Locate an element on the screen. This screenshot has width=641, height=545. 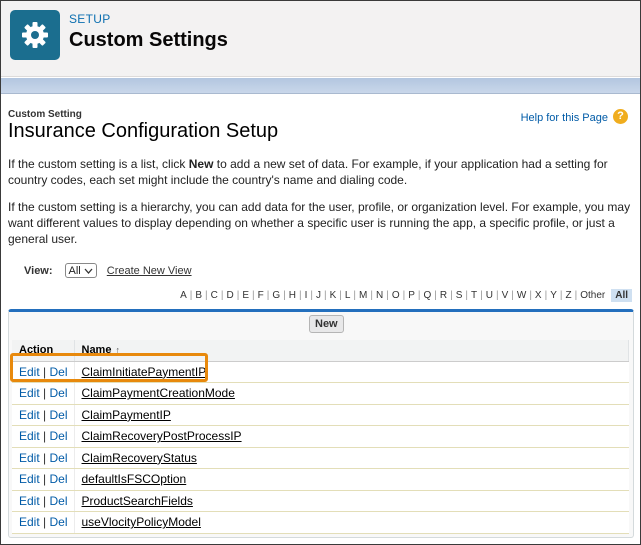
view-select-value: All is located at coordinates (74, 270).